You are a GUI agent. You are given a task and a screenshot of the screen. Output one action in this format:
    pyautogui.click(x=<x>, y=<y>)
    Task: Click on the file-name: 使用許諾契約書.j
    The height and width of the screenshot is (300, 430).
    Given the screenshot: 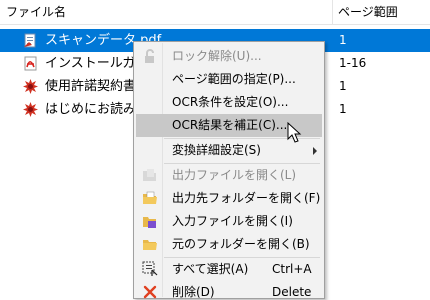 What is the action you would take?
    pyautogui.click(x=94, y=86)
    